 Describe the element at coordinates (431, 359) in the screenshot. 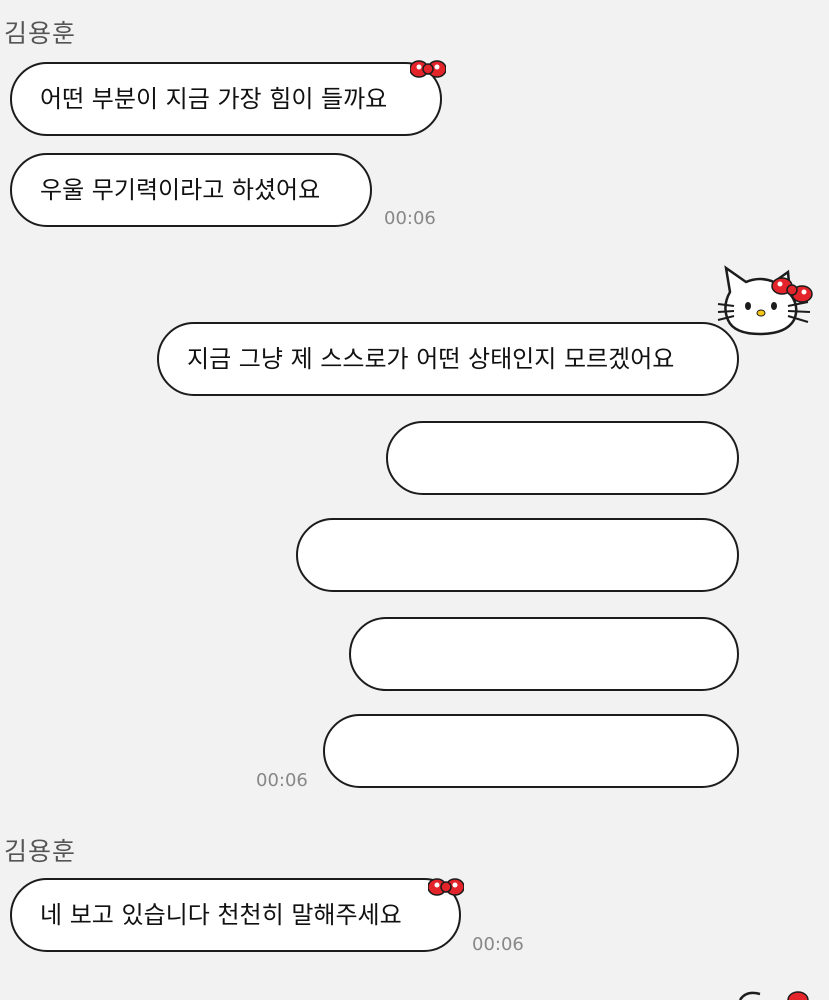

I see `message-text: 지금 그냥 제 스스로가 어떤 상태인지 모르겠어요` at that location.